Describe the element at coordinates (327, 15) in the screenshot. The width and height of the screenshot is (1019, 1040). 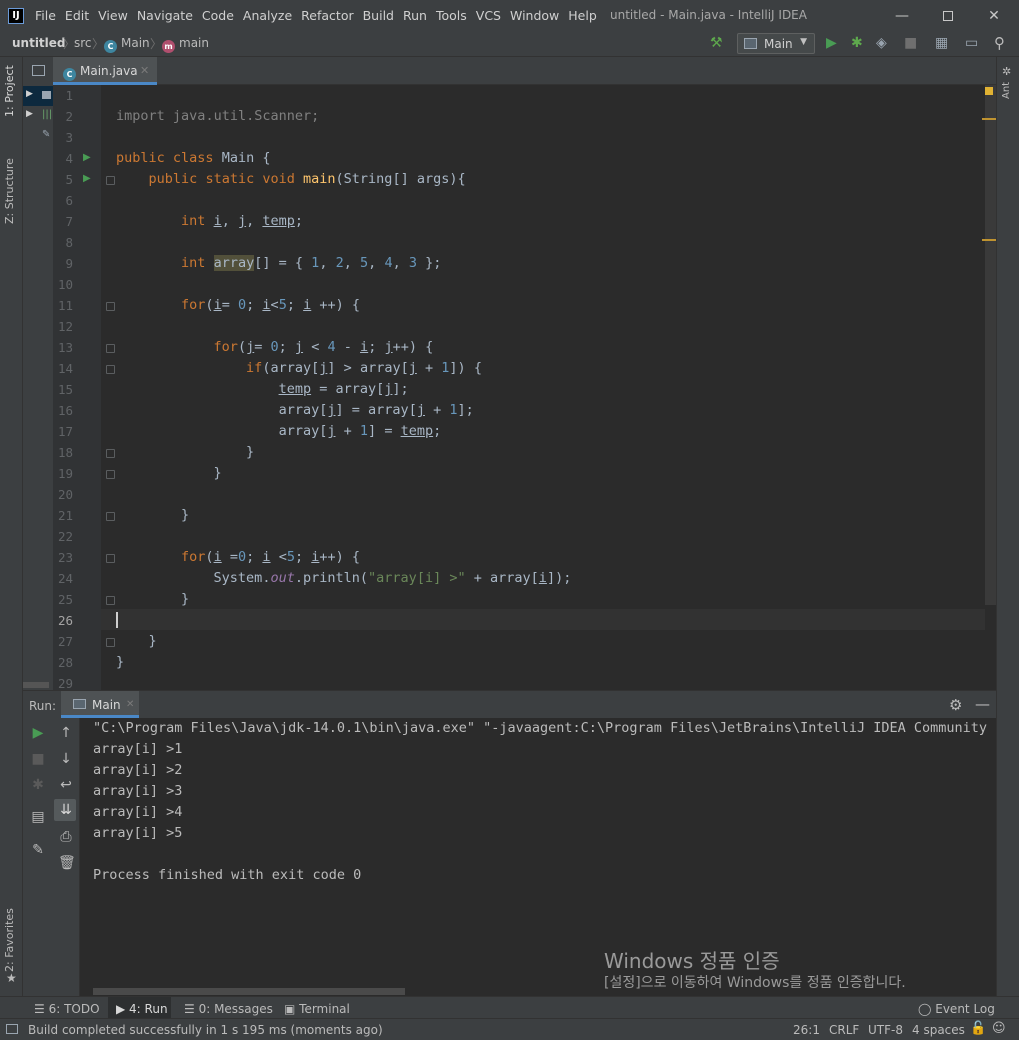
I see `menu-refactor: Refactor` at that location.